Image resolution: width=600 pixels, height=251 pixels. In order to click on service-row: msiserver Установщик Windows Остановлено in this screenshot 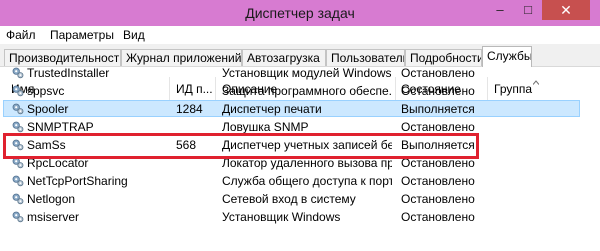, I will do `click(300, 217)`.